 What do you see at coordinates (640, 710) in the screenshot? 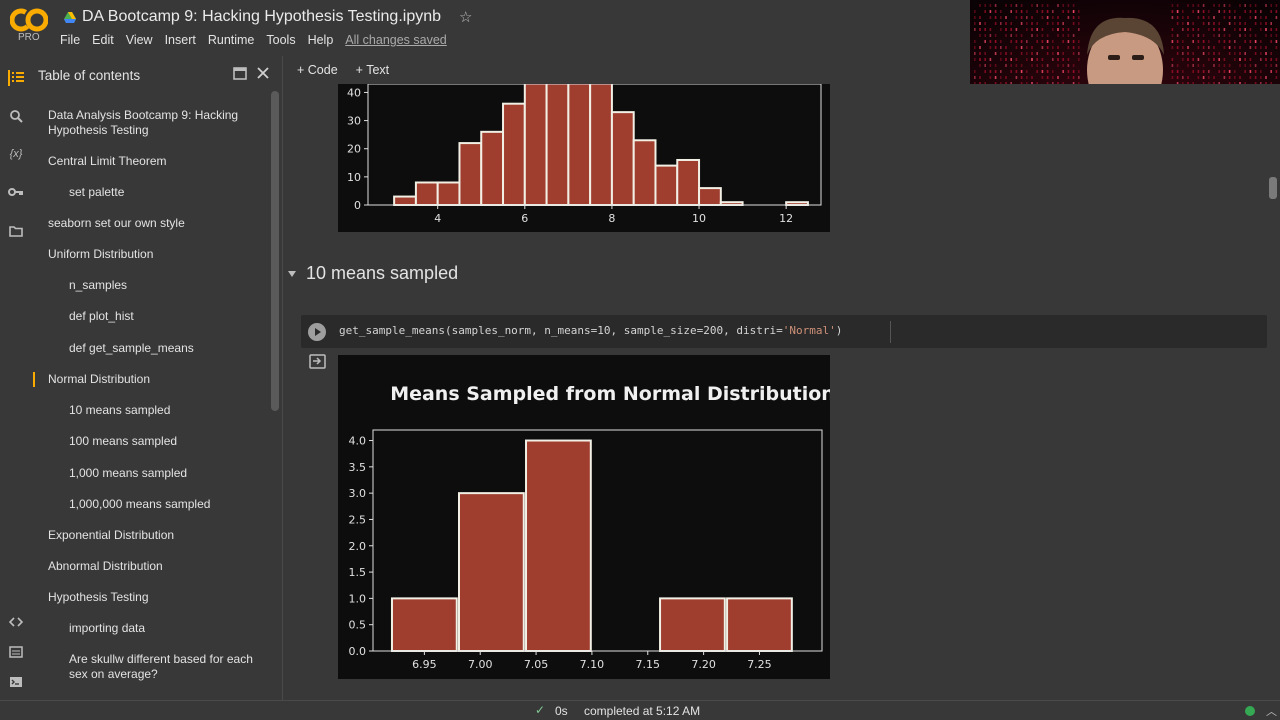
I see `status-bar: ✓ 0s completed at 5:12 AM ︿` at bounding box center [640, 710].